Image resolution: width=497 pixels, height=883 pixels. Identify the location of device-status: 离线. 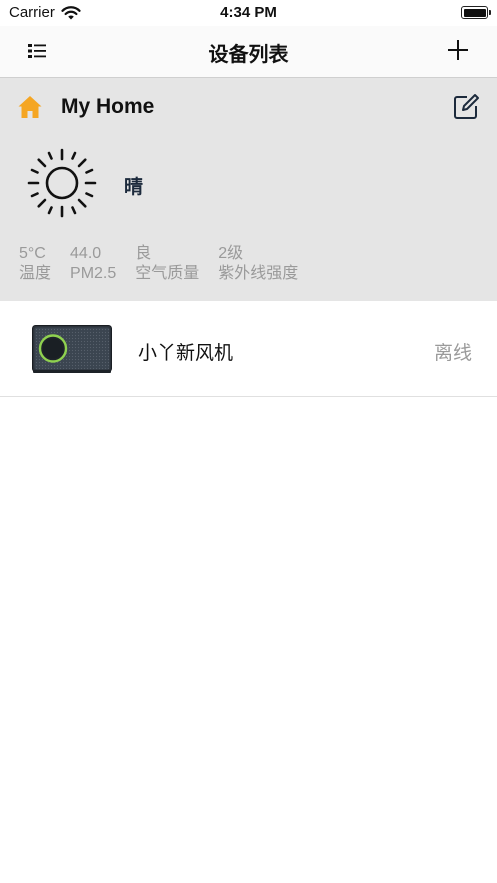
(452, 353).